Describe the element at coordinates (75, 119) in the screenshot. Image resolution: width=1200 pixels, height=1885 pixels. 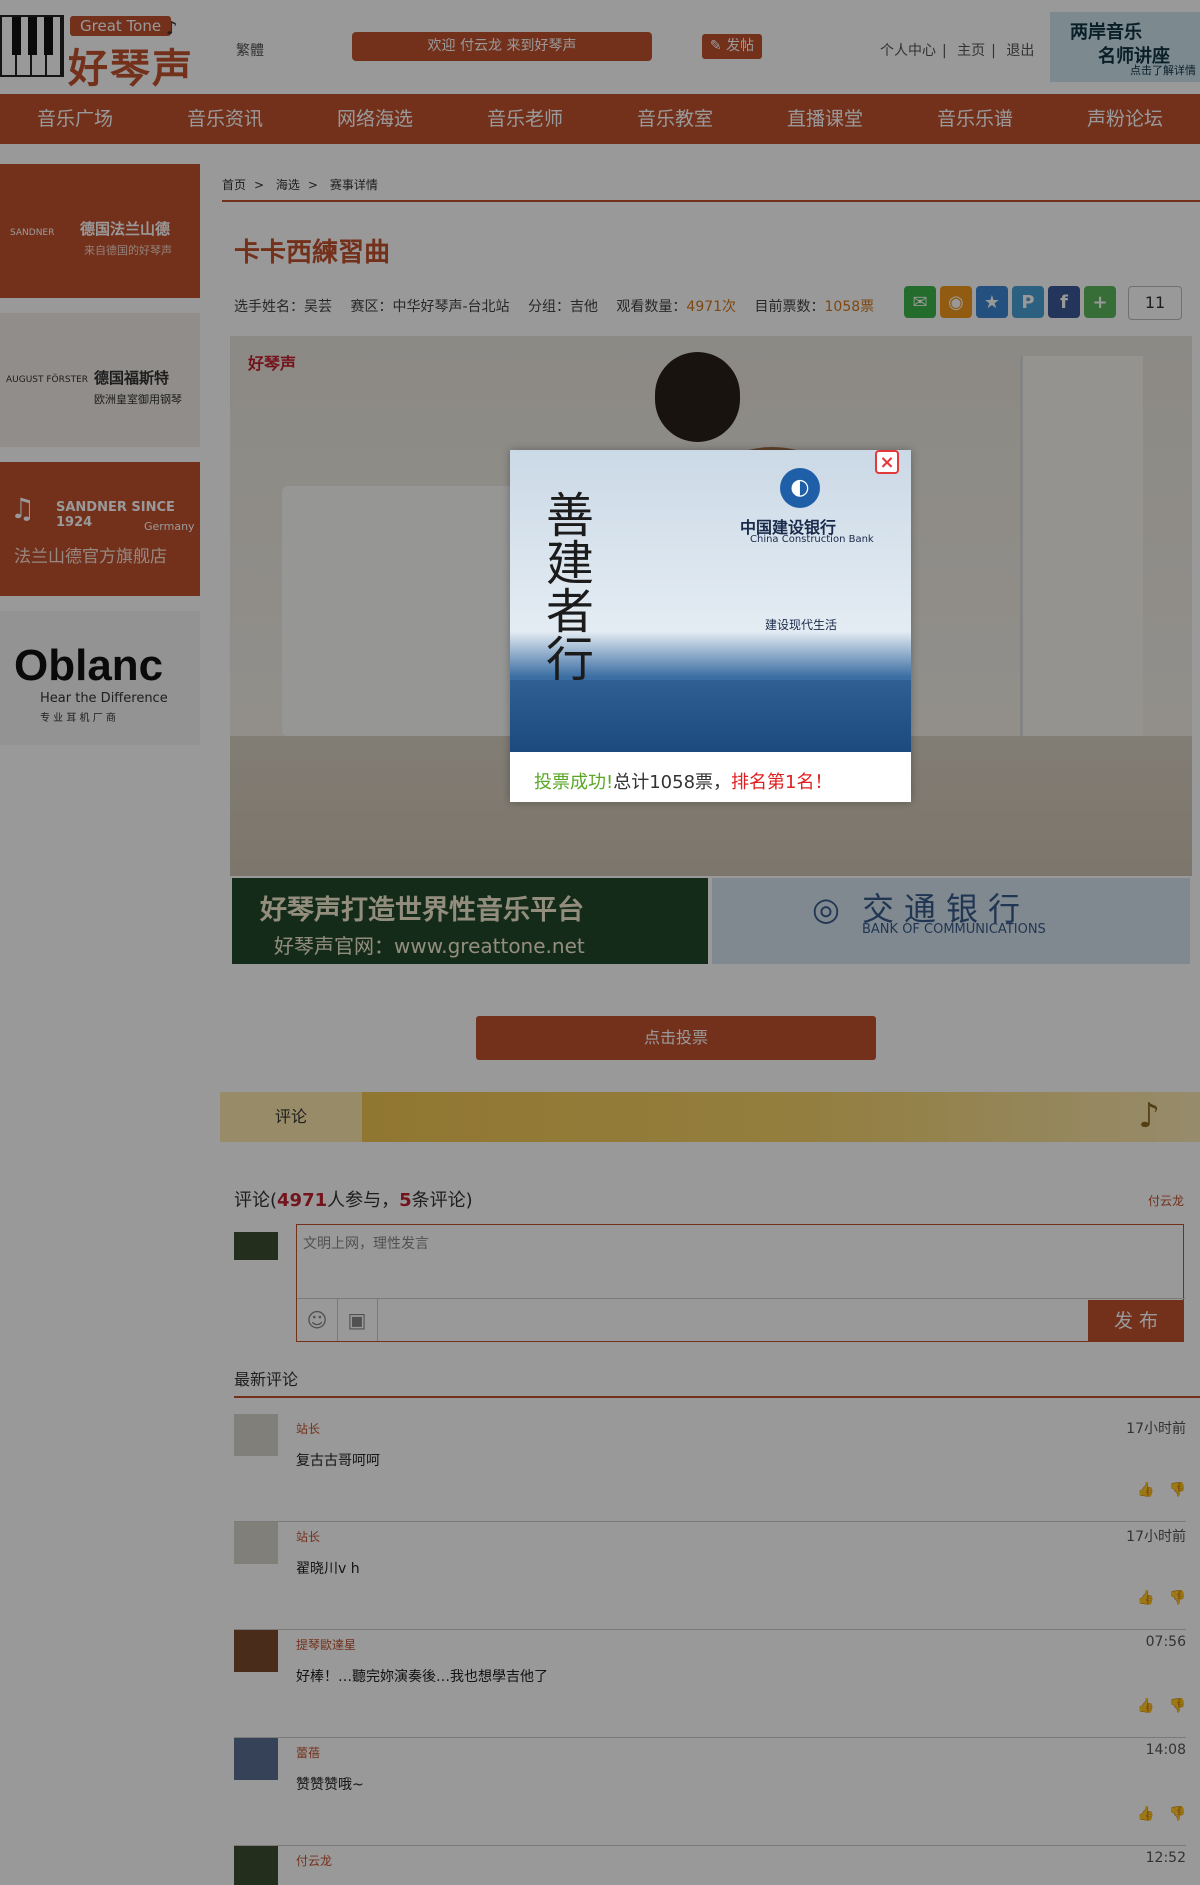
I see `nav-item-music-square: 音乐广场` at that location.